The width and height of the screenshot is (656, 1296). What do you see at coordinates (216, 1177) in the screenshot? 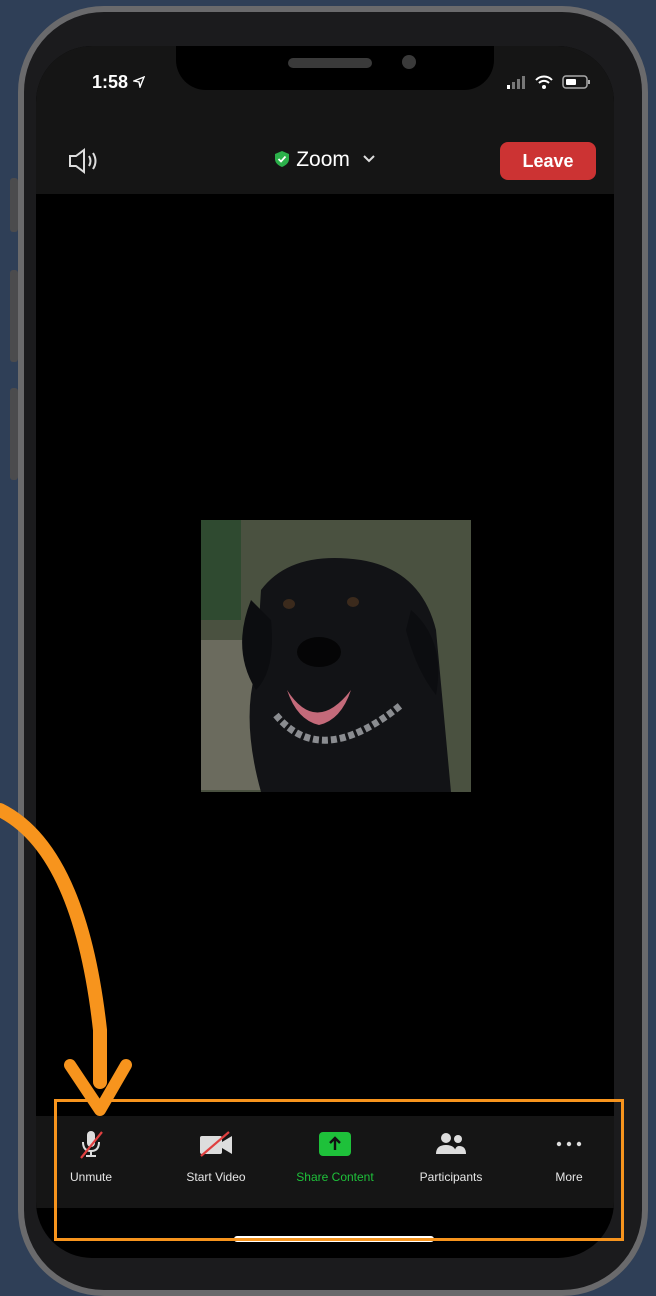
I see `start-video-label: Start Video` at bounding box center [216, 1177].